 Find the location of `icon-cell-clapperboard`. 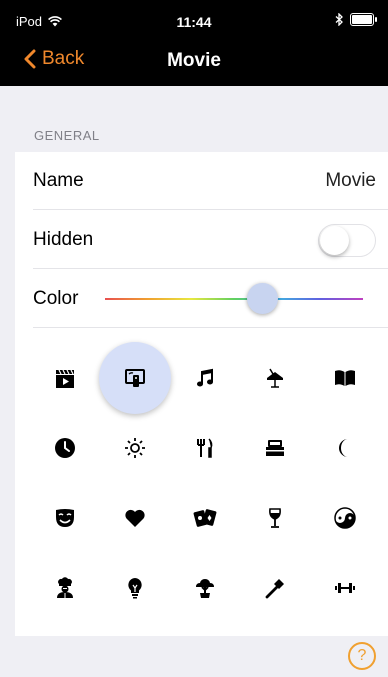

icon-cell-clapperboard is located at coordinates (65, 378).